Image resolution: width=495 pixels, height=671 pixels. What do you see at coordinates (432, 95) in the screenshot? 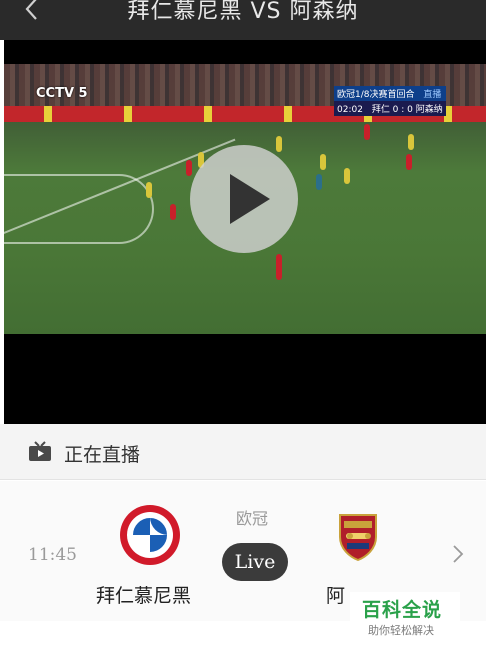
I see `broadcast-status: 直播` at bounding box center [432, 95].